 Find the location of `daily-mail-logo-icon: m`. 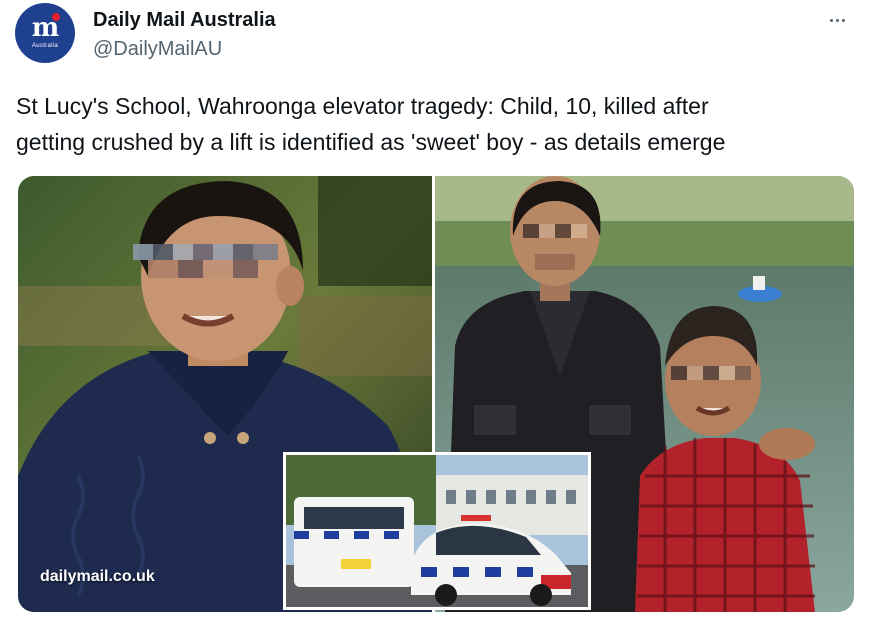

daily-mail-logo-icon: m is located at coordinates (46, 28).